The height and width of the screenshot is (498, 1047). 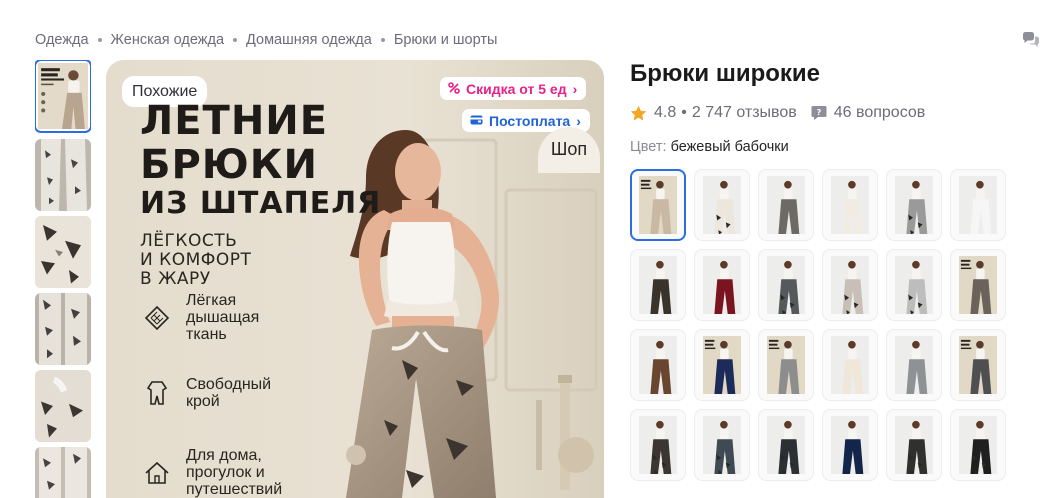 I want to click on star-icon, so click(x=638, y=113).